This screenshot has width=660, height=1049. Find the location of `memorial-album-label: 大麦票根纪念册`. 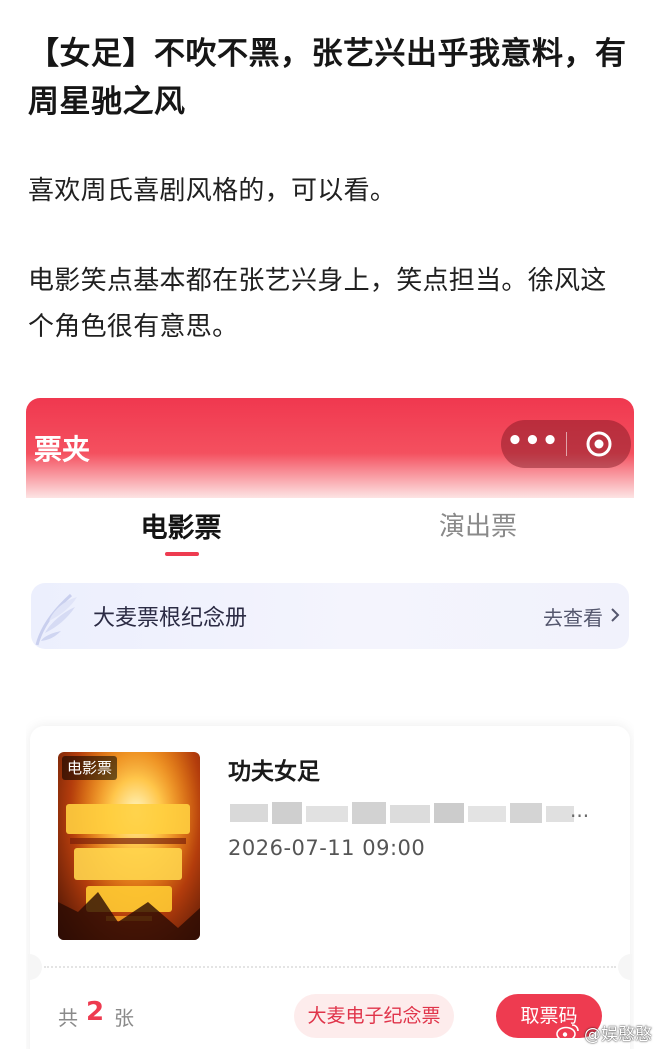

memorial-album-label: 大麦票根纪念册 is located at coordinates (170, 618).